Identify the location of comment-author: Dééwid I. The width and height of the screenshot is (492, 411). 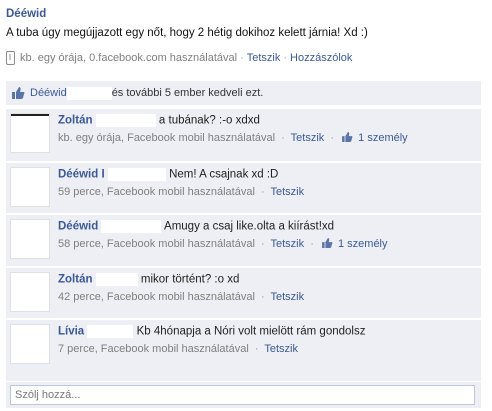
(81, 175).